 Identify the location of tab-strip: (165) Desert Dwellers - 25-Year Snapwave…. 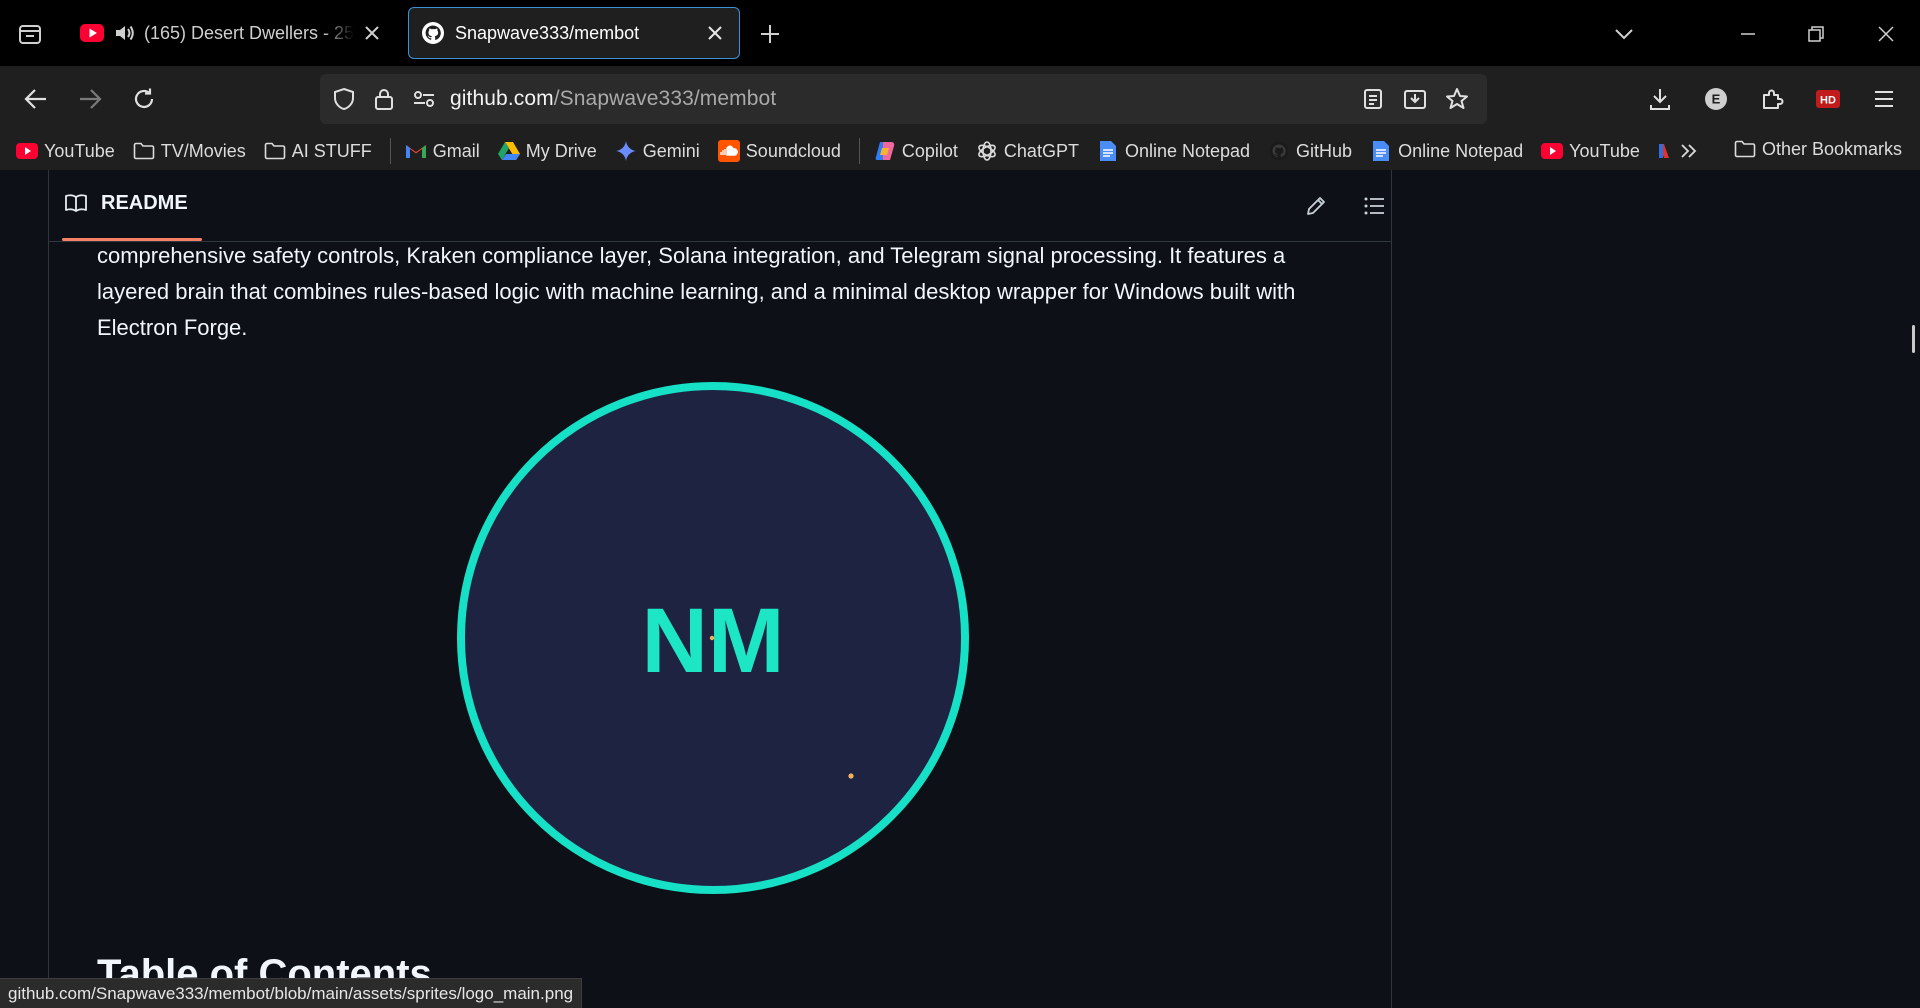
(960, 33).